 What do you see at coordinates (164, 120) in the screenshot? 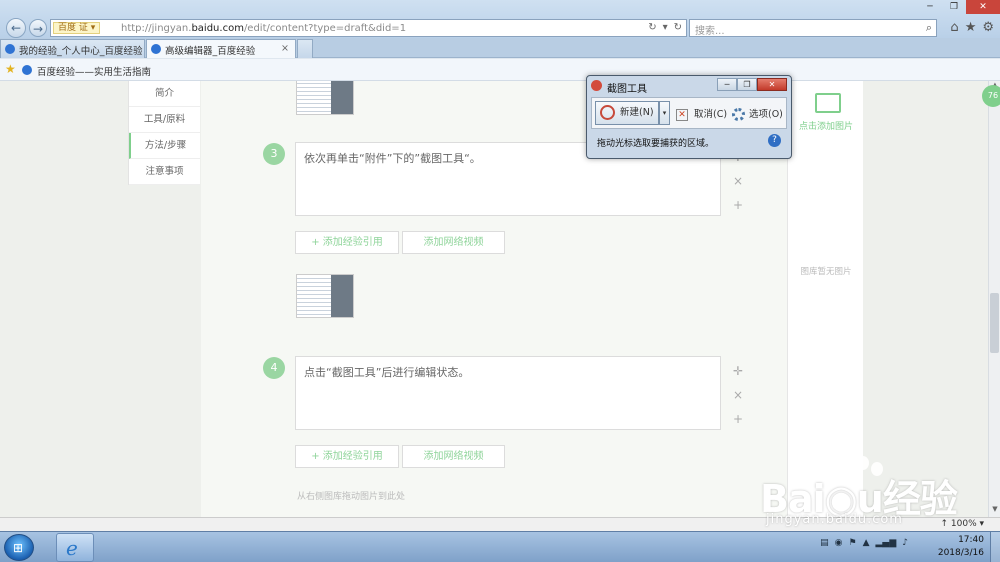
I see `nav-item-tools: 工具/原料` at bounding box center [164, 120].